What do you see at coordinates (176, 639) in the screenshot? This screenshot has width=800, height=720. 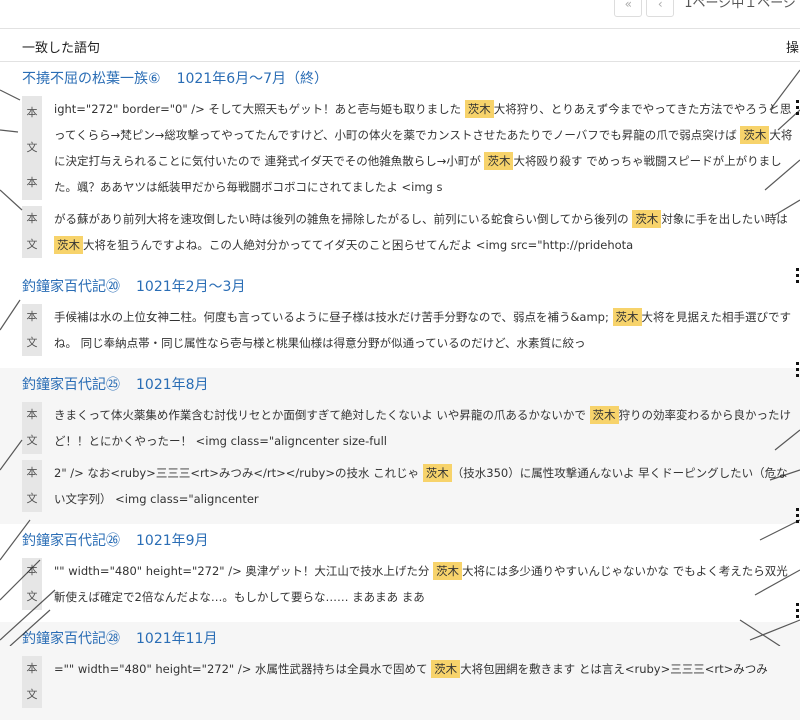 I see `post-period: 1021年11月` at bounding box center [176, 639].